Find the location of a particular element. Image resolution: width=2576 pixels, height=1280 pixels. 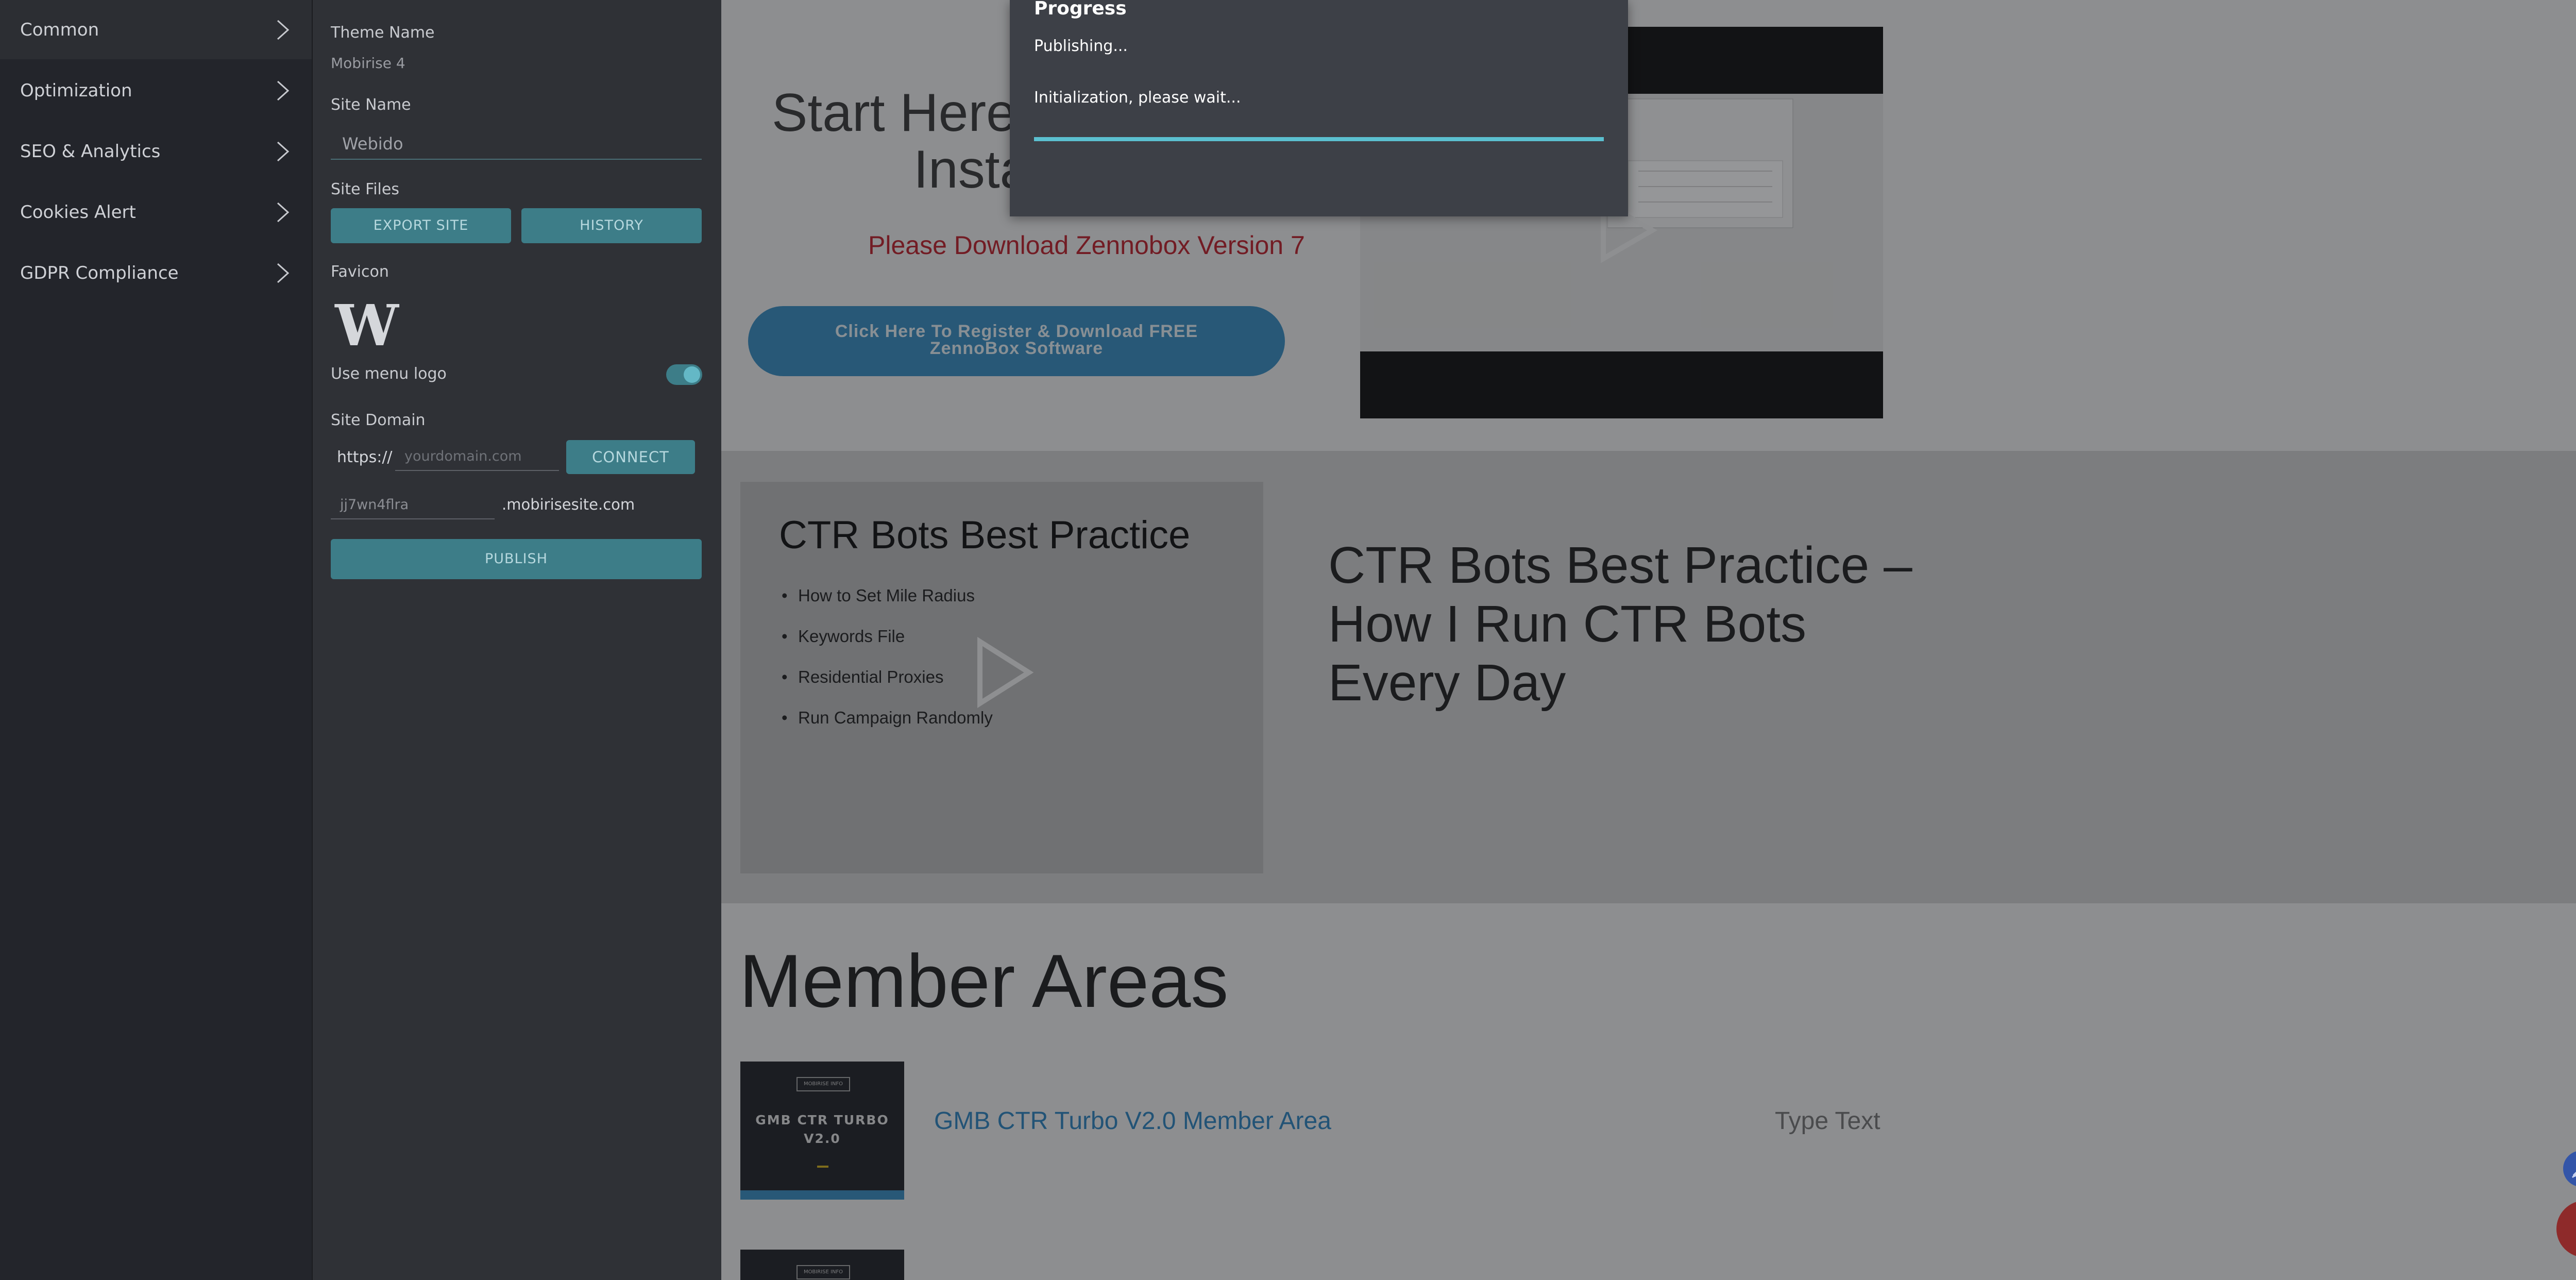

subdomain-input: jj7wn4flra is located at coordinates (413, 504).